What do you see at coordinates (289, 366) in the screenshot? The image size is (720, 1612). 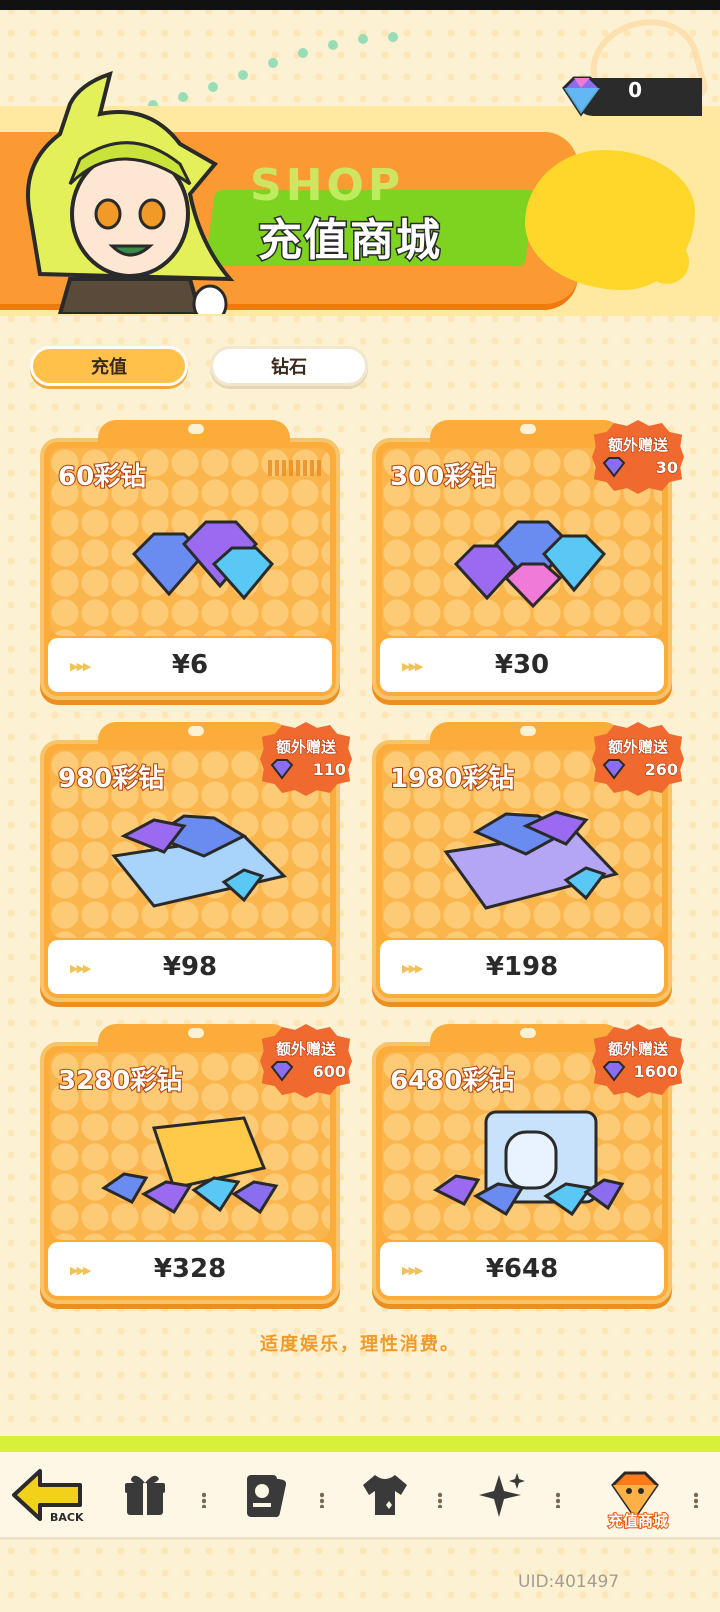 I see `tab-diamonds: 钻石` at bounding box center [289, 366].